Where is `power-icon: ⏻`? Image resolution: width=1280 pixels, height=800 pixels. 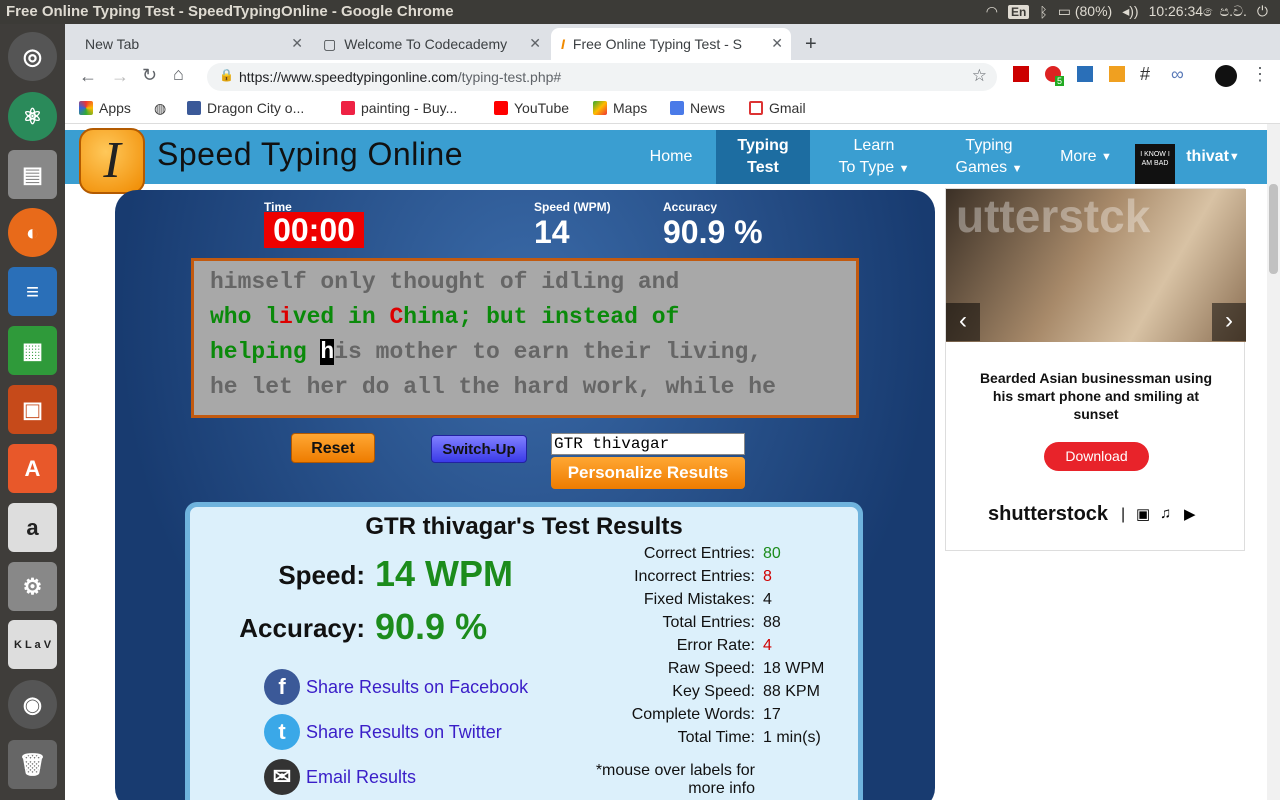 power-icon: ⏻ is located at coordinates (1262, 11).